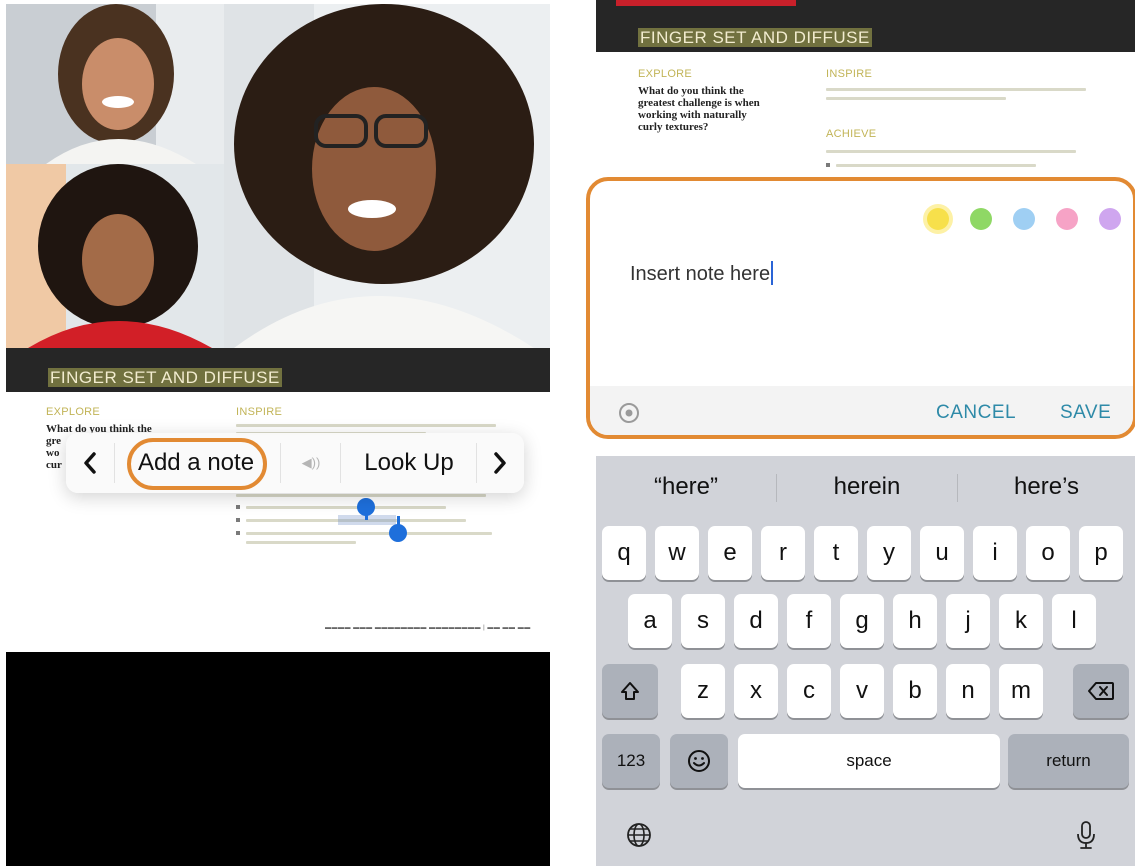 This screenshot has width=1135, height=866. I want to click on key-i: i, so click(995, 553).